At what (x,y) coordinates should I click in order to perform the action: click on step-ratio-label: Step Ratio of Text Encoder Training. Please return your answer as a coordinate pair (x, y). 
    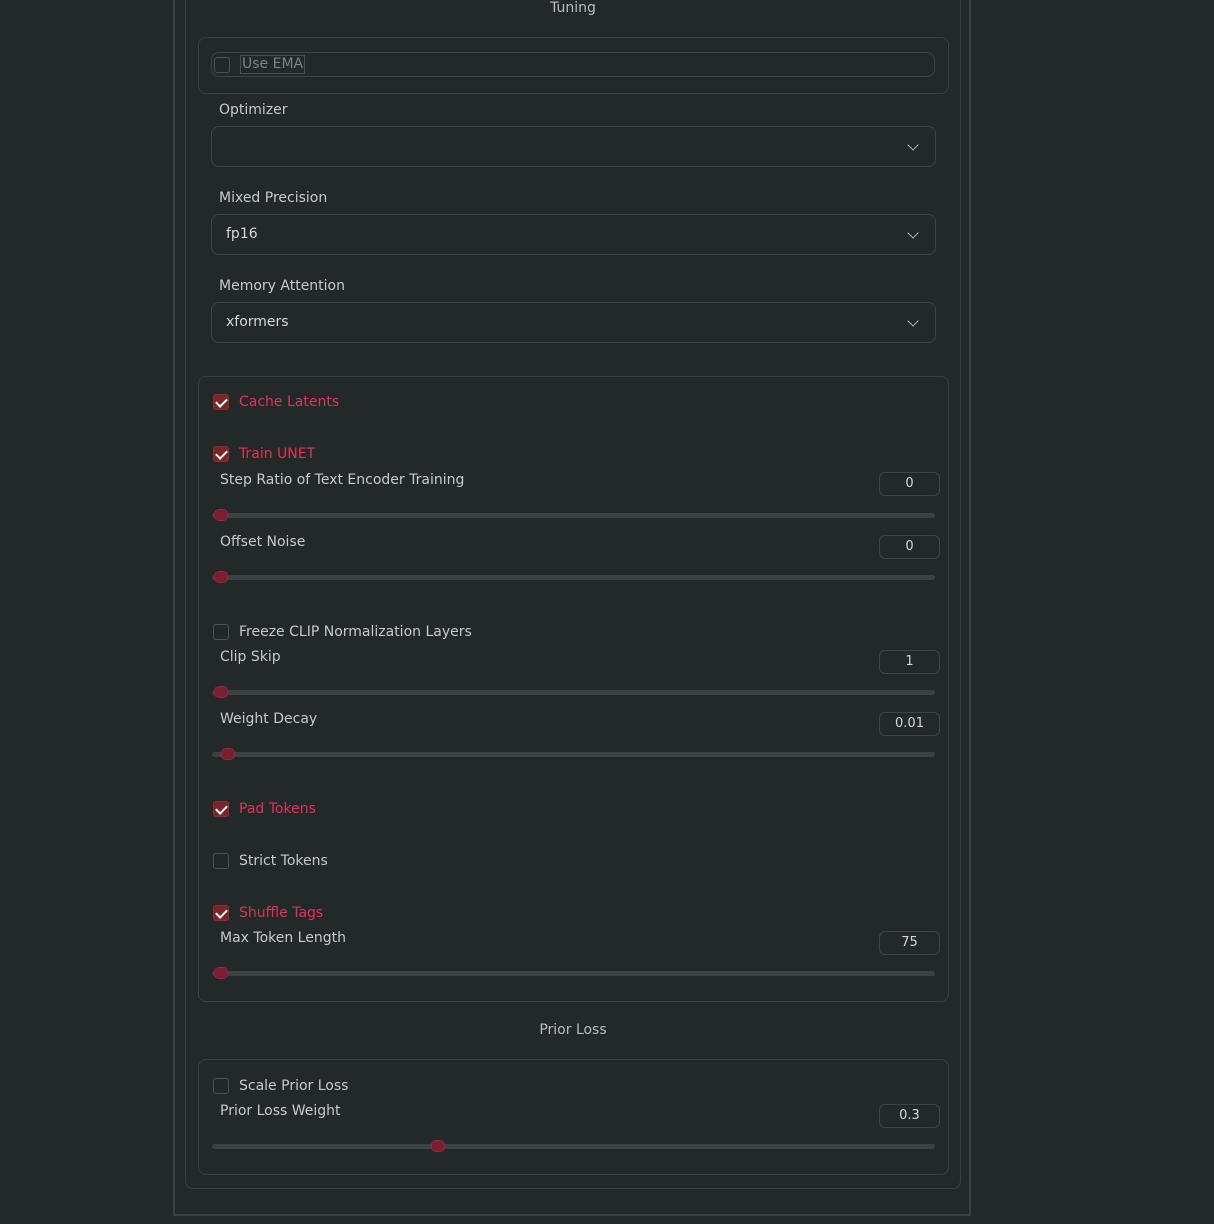
    Looking at the image, I should click on (342, 480).